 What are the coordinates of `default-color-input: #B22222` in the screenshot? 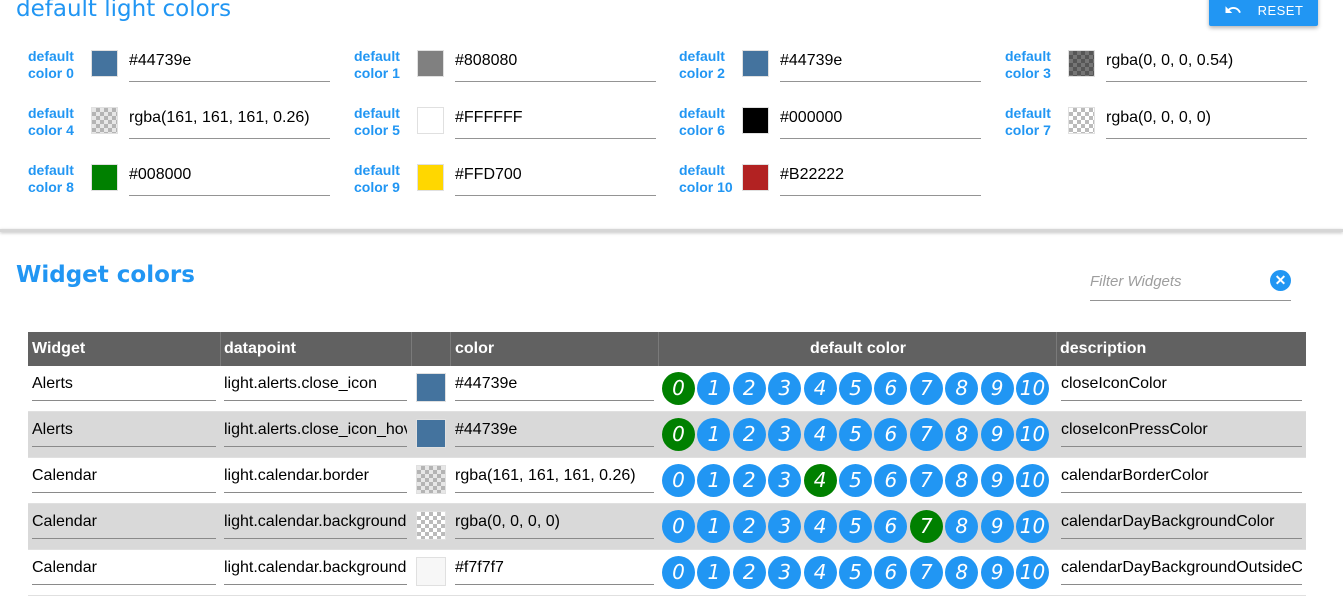 It's located at (880, 179).